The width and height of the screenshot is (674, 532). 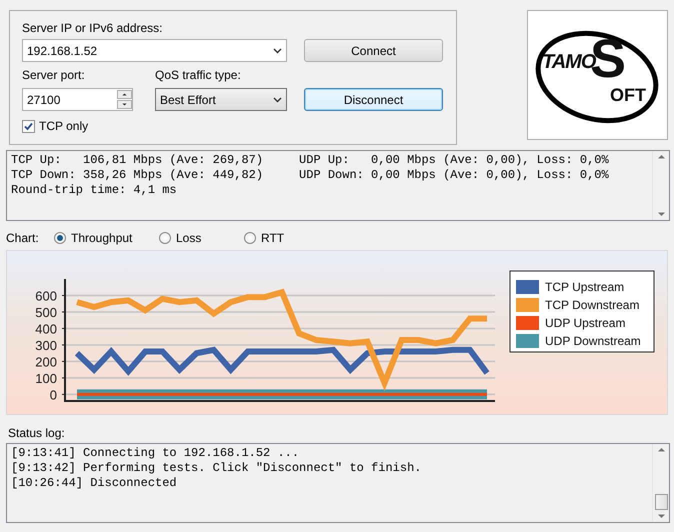 What do you see at coordinates (46, 378) in the screenshot?
I see `axis-tick-label: 100` at bounding box center [46, 378].